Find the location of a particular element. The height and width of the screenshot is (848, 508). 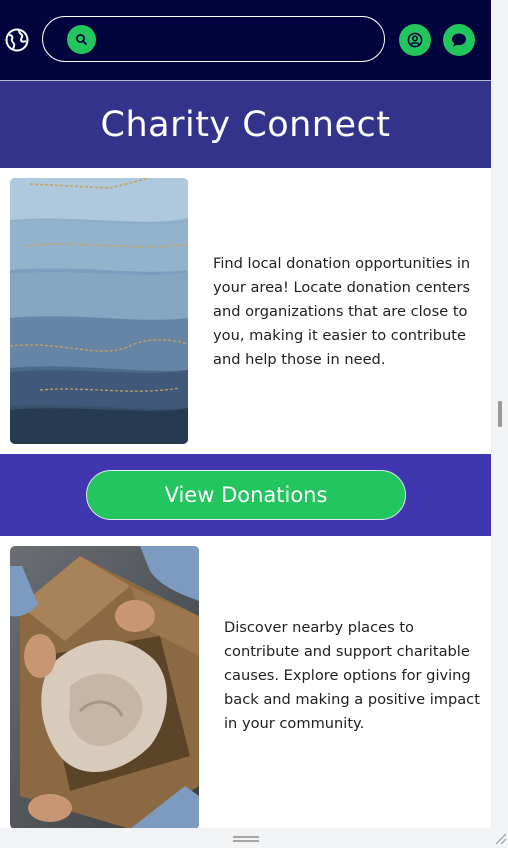

drag-grip-icon is located at coordinates (246, 839).